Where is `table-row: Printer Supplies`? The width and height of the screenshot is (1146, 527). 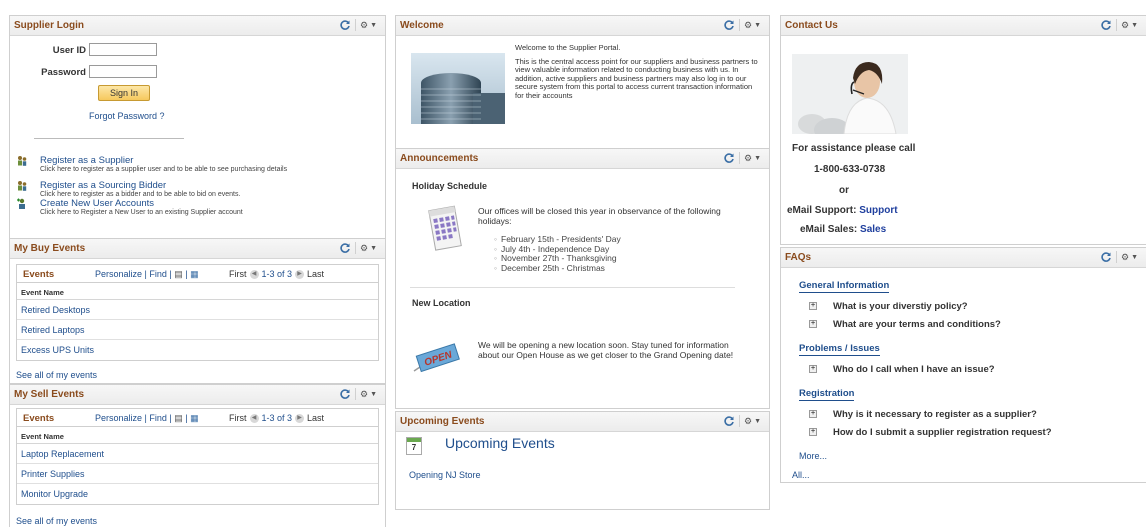 table-row: Printer Supplies is located at coordinates (197, 474).